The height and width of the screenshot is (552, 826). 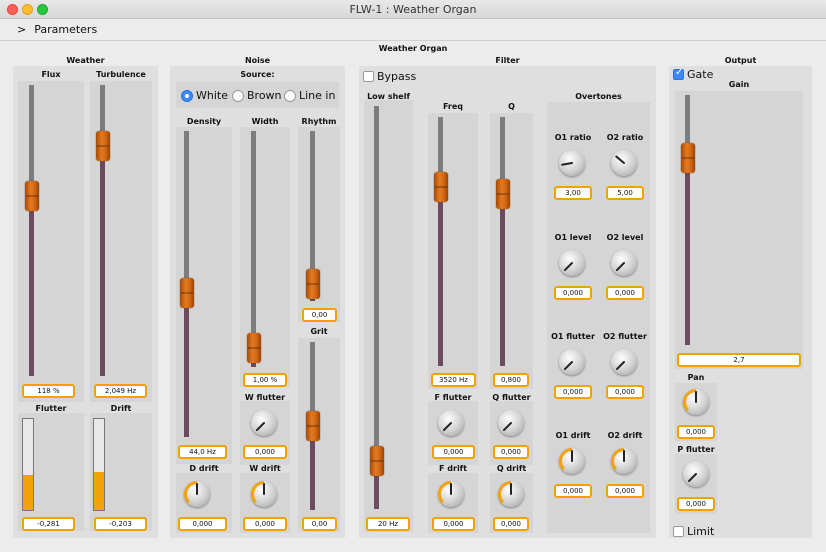 I want to click on o1-level-knob, so click(x=572, y=263).